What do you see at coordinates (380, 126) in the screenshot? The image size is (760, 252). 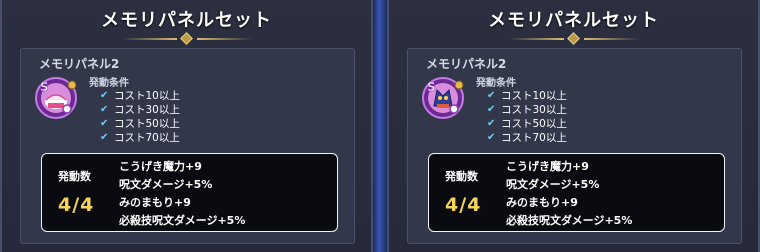 I see `panel-divider` at bounding box center [380, 126].